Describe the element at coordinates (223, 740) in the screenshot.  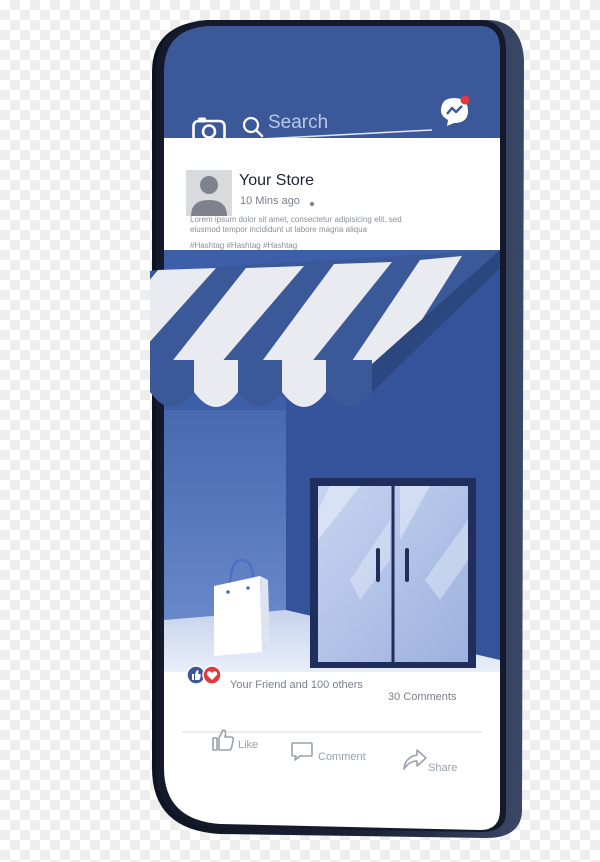
I see `thumbs-up-icon` at that location.